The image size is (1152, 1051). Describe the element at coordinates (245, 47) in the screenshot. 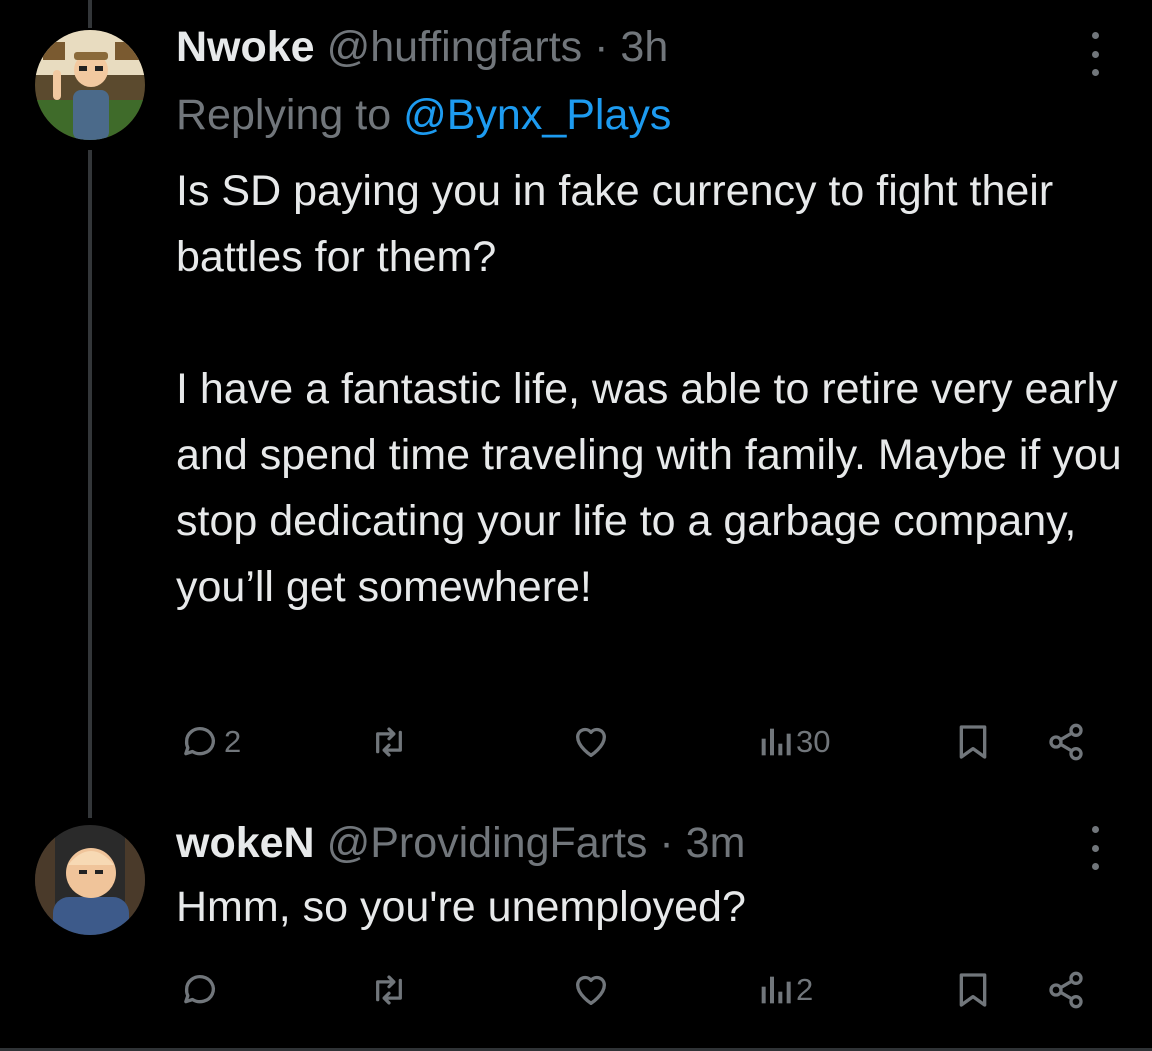

I see `display-name: Nwoke` at that location.